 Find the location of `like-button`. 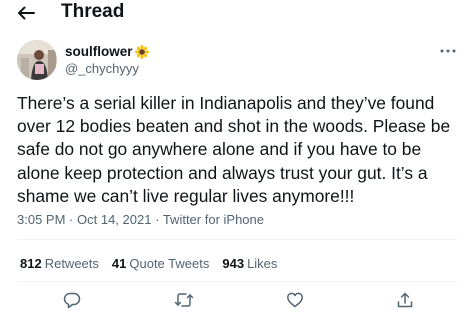

like-button is located at coordinates (295, 300).